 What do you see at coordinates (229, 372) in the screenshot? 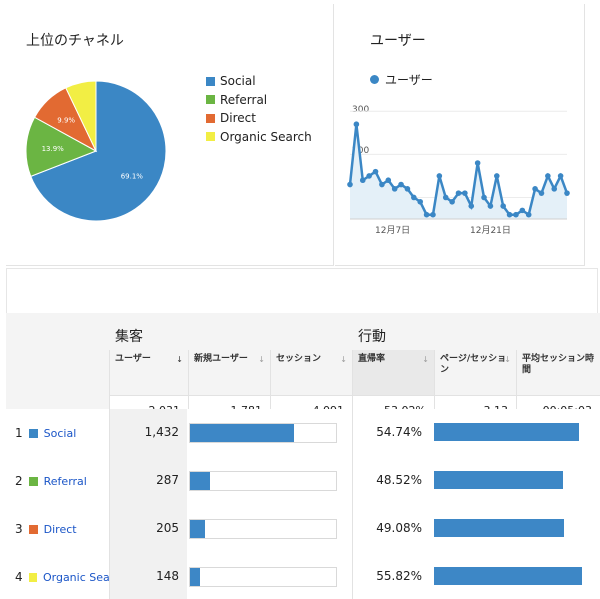
I see `col-header-new-users: 新規ユーザー ↓` at bounding box center [229, 372].